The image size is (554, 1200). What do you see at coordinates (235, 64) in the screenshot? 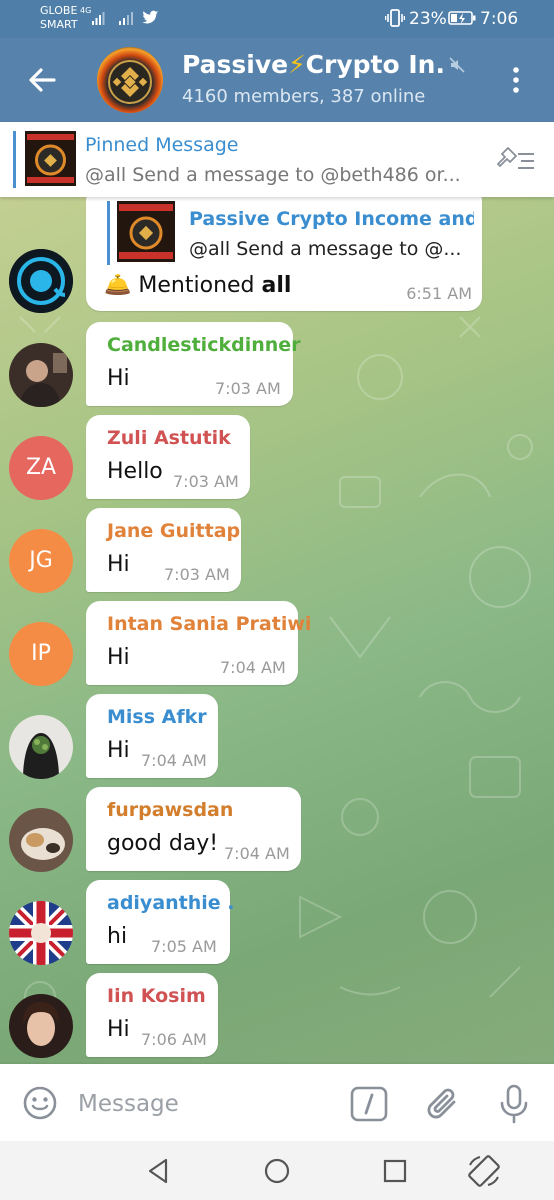
I see `group-title-part1: Passive` at bounding box center [235, 64].